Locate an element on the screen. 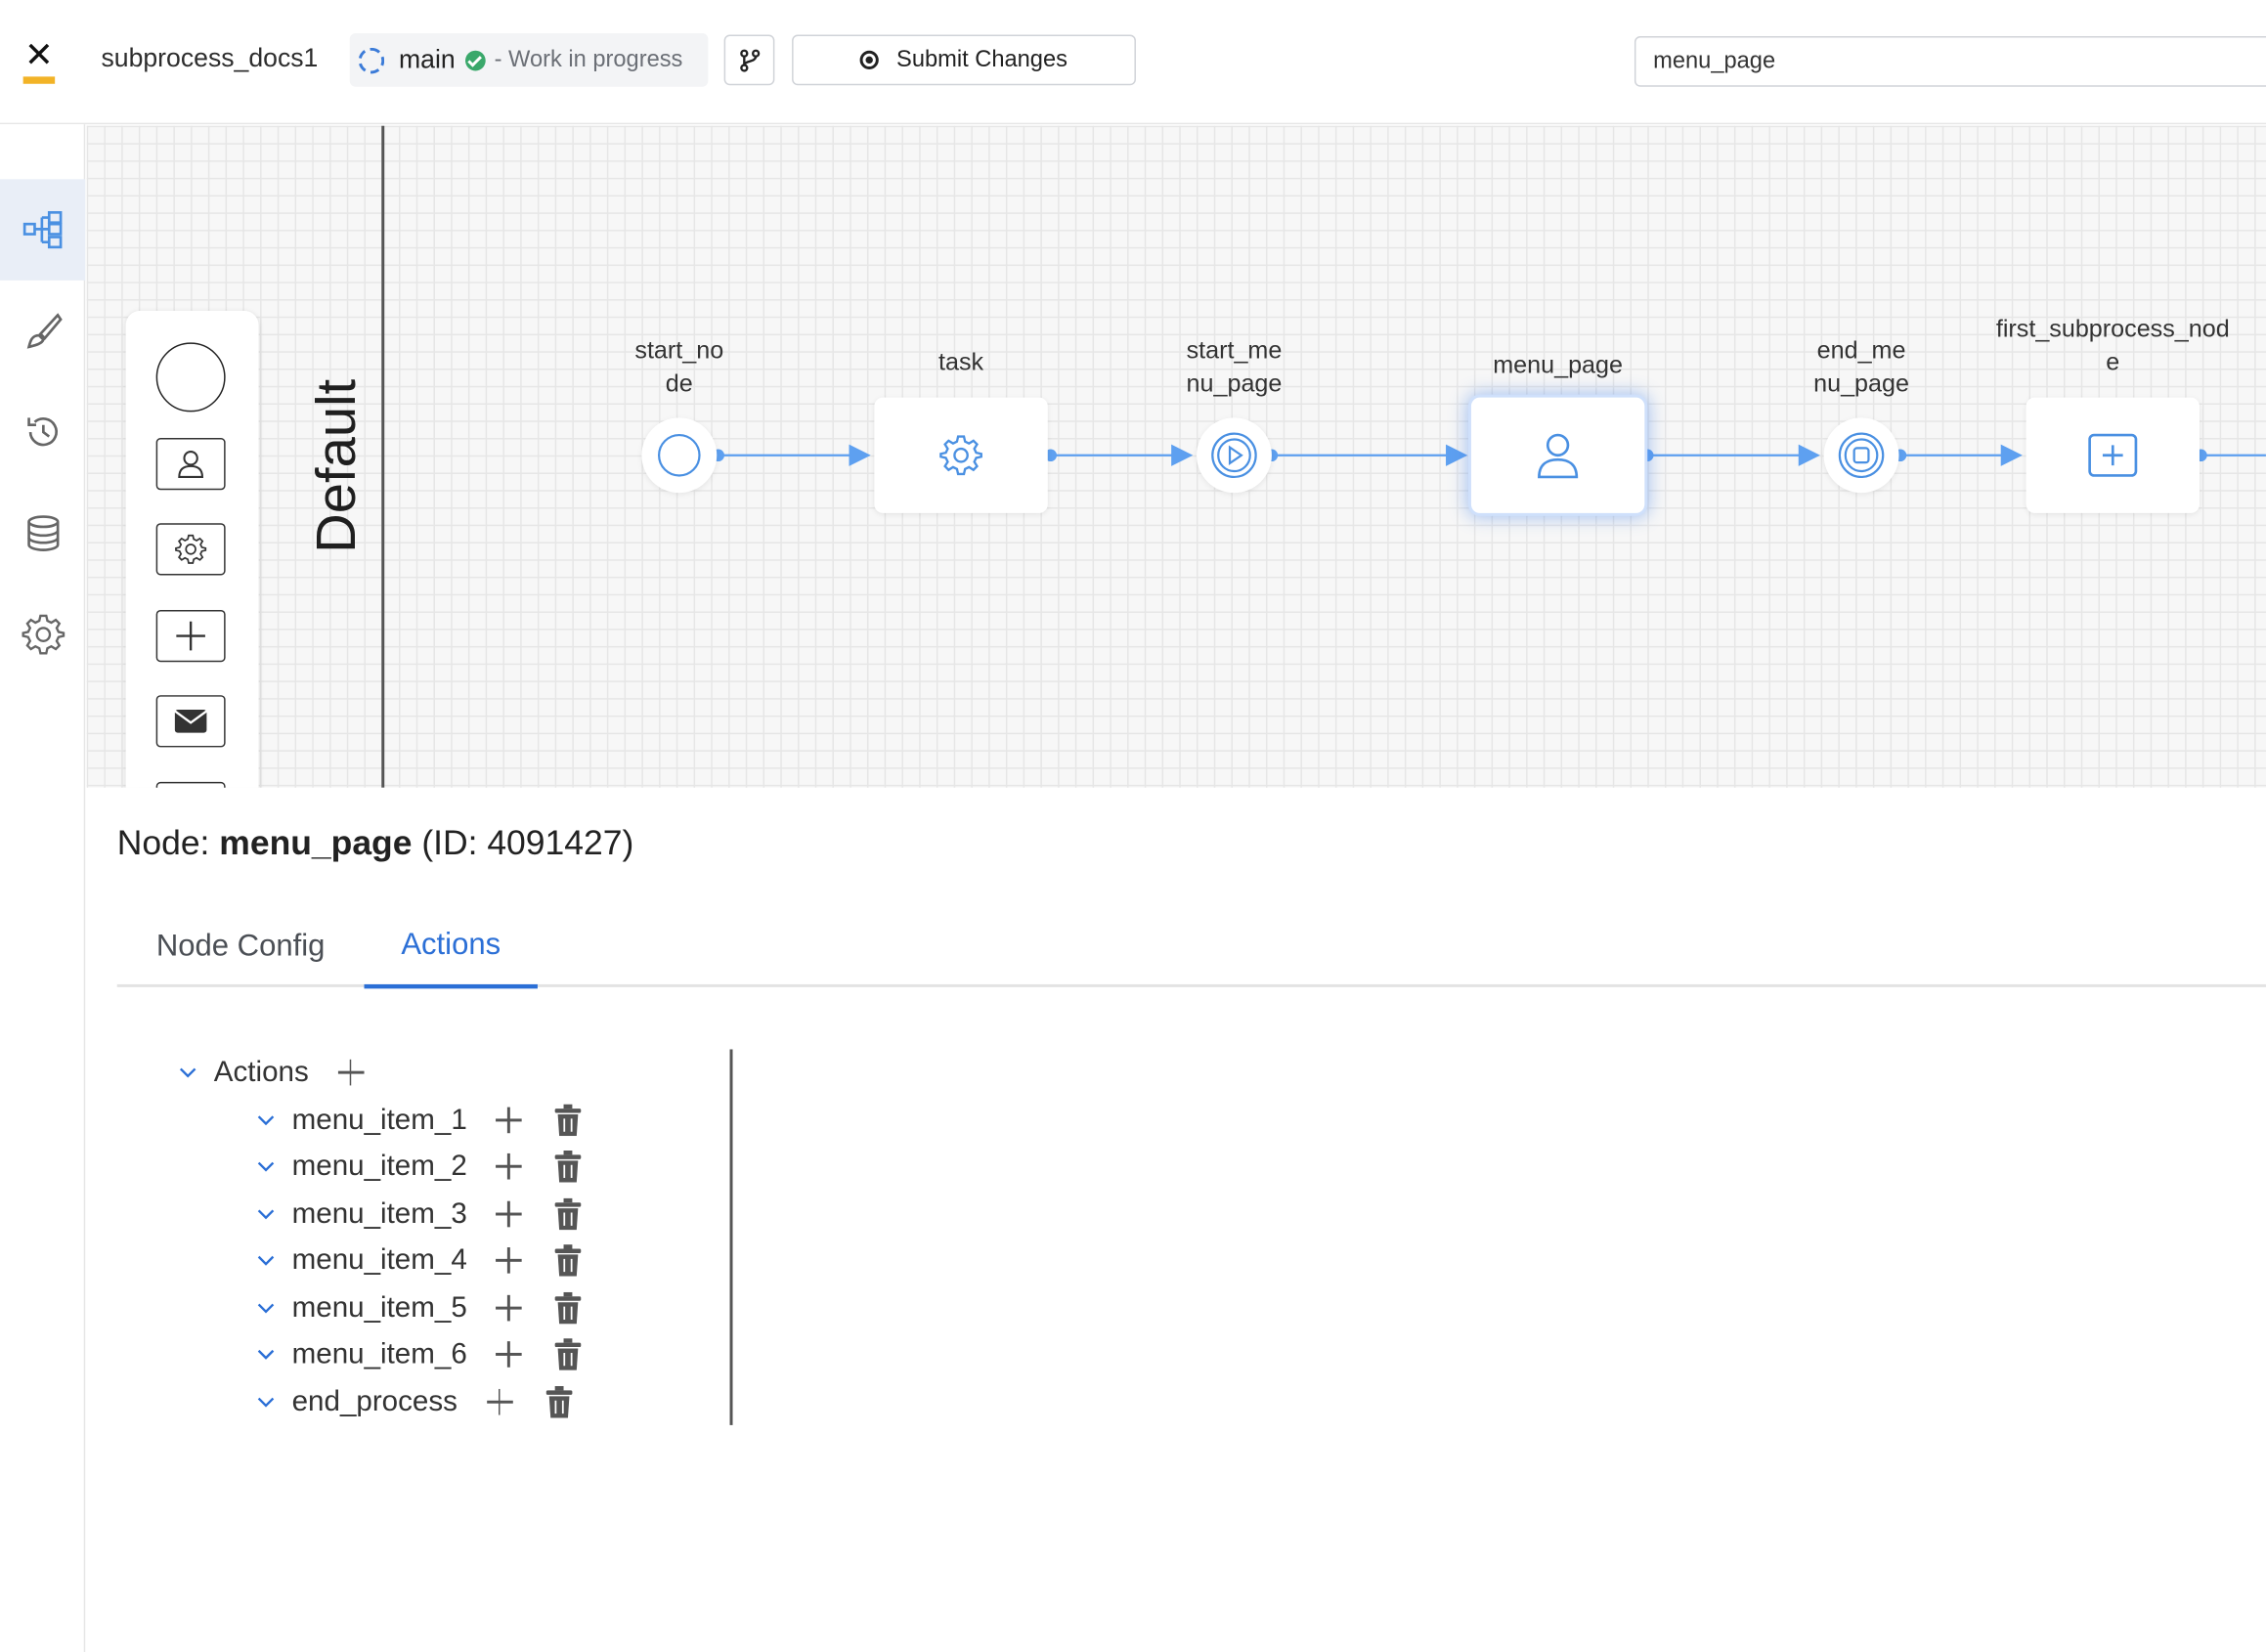 Image resolution: width=2266 pixels, height=1652 pixels. node-tabs: Node Config Actions is located at coordinates (1191, 947).